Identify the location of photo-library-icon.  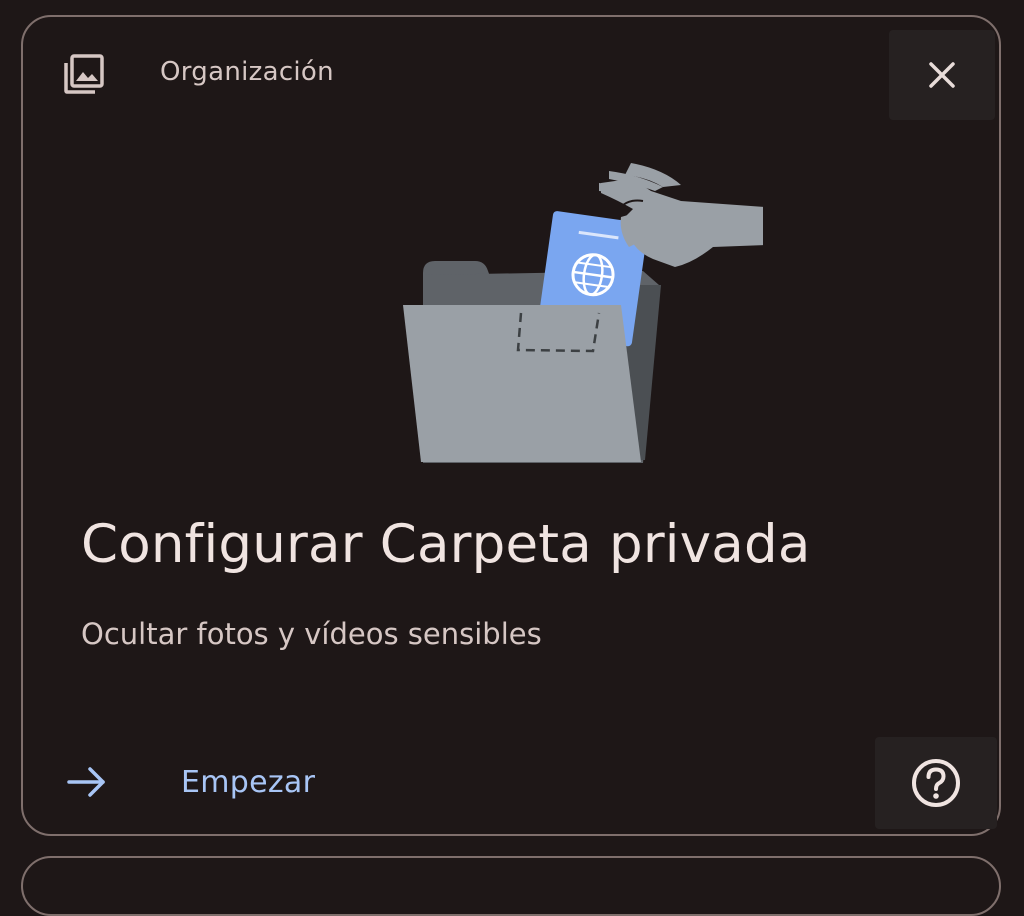
(84, 74).